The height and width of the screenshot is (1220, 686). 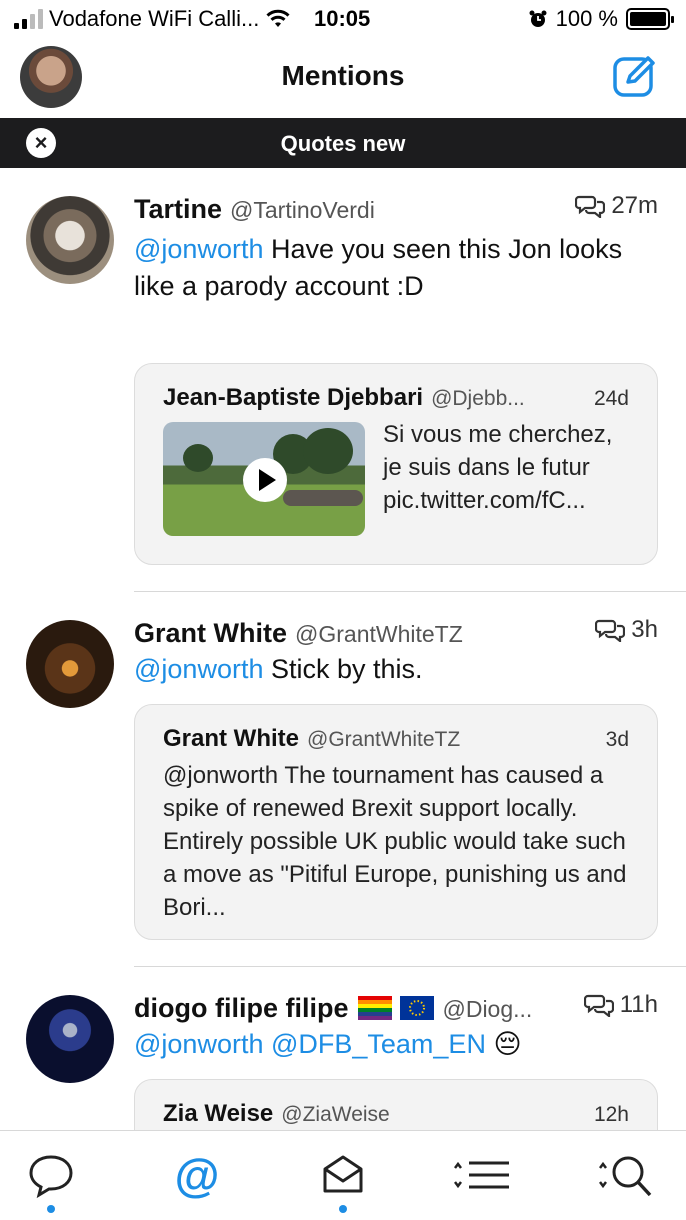 What do you see at coordinates (210, 633) in the screenshot?
I see `author-name: Grant White` at bounding box center [210, 633].